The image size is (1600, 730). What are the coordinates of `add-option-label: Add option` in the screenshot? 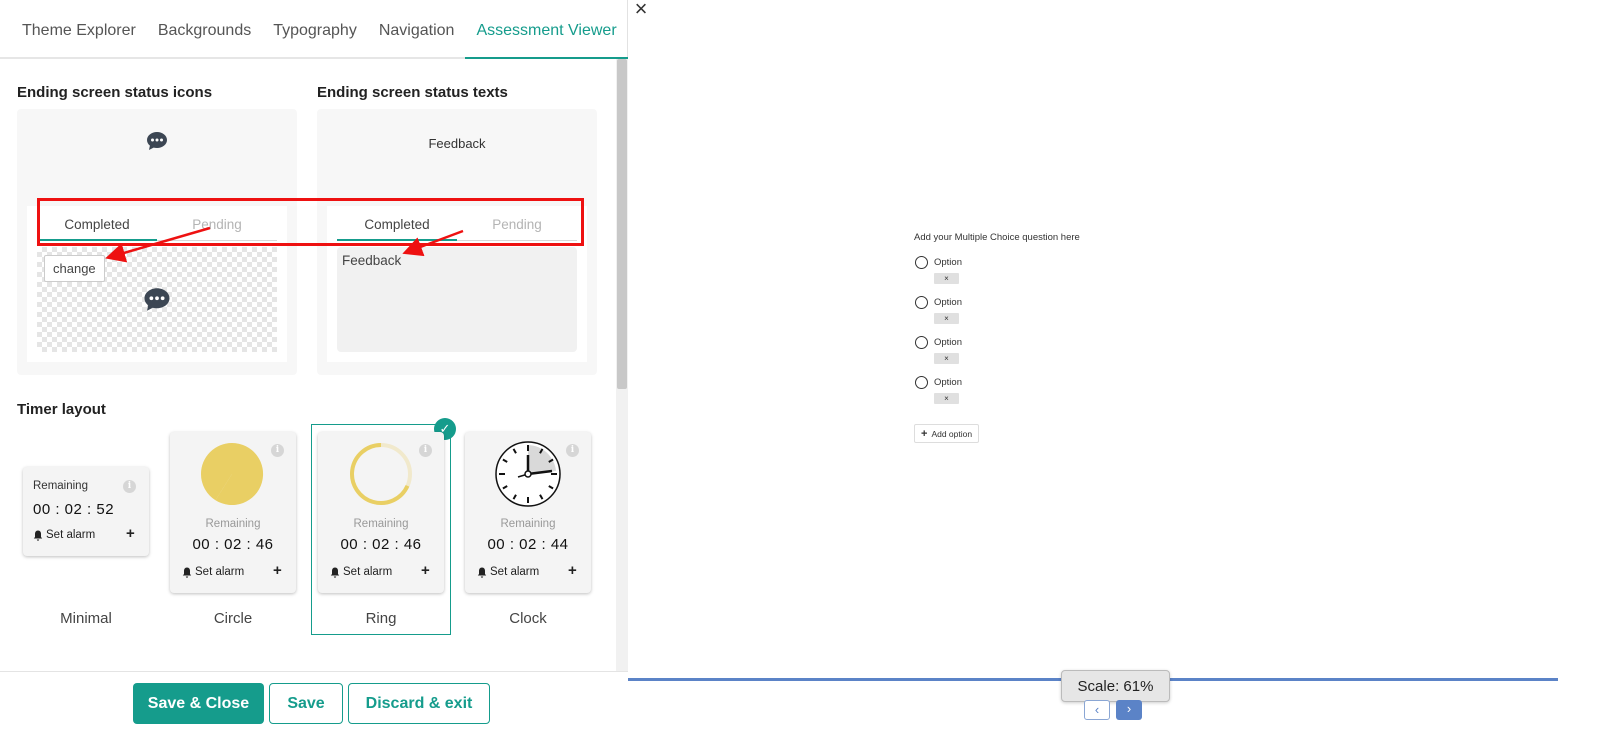 It's located at (952, 433).